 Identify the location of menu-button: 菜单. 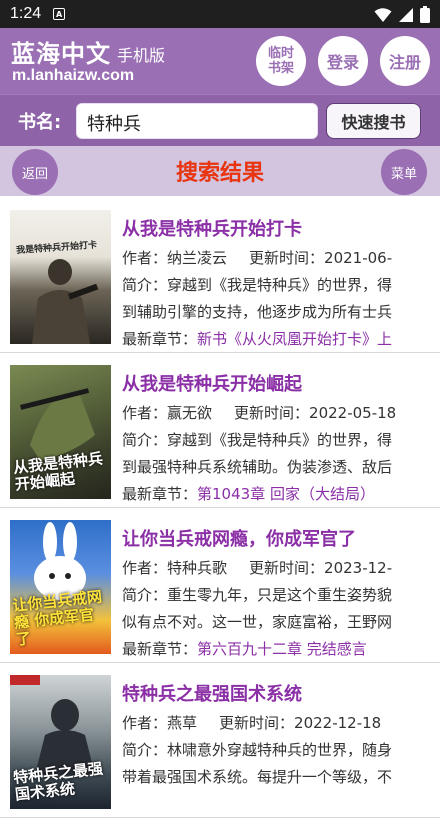
(404, 172).